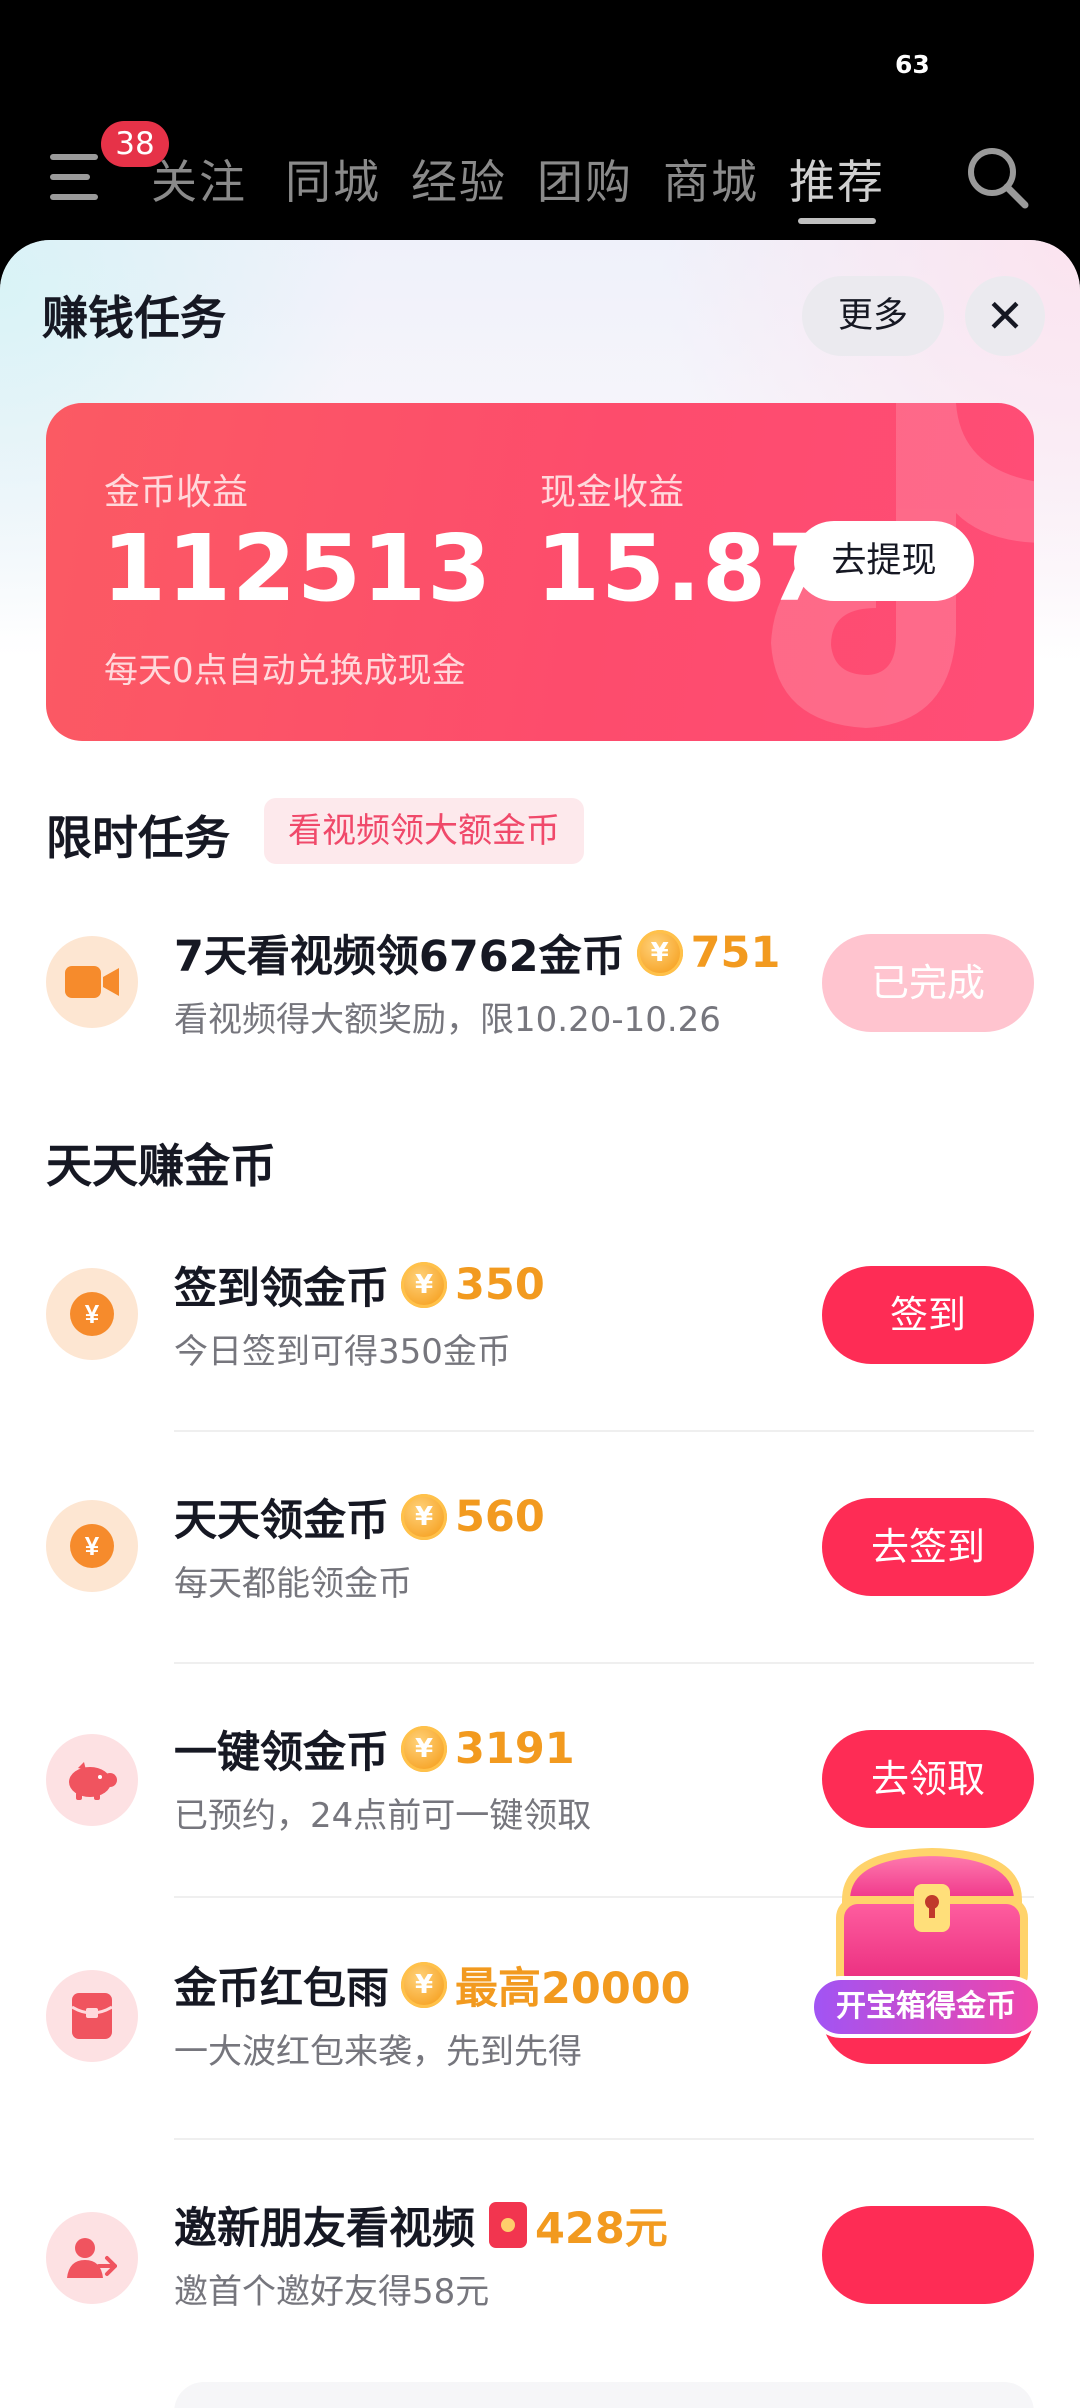 The height and width of the screenshot is (2408, 1080). What do you see at coordinates (293, 1584) in the screenshot?
I see `daily-coin-task-subtitle: 每天都能领金币` at bounding box center [293, 1584].